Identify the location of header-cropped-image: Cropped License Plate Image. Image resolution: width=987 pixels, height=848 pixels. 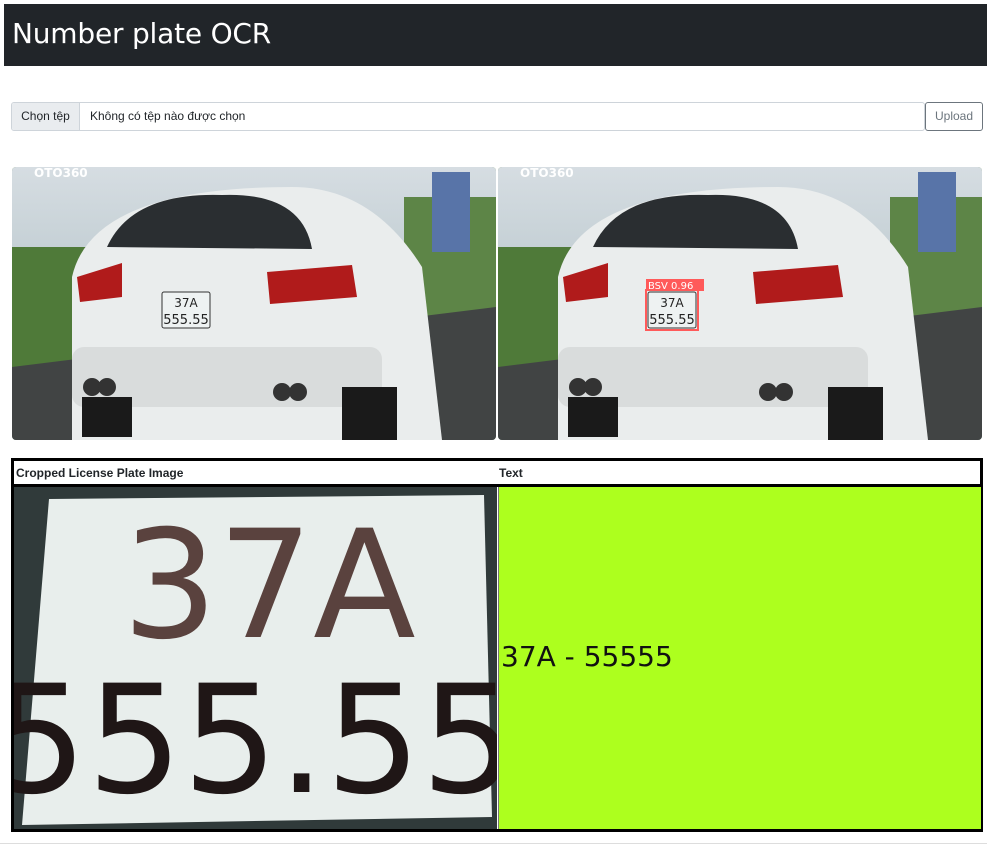
(100, 473).